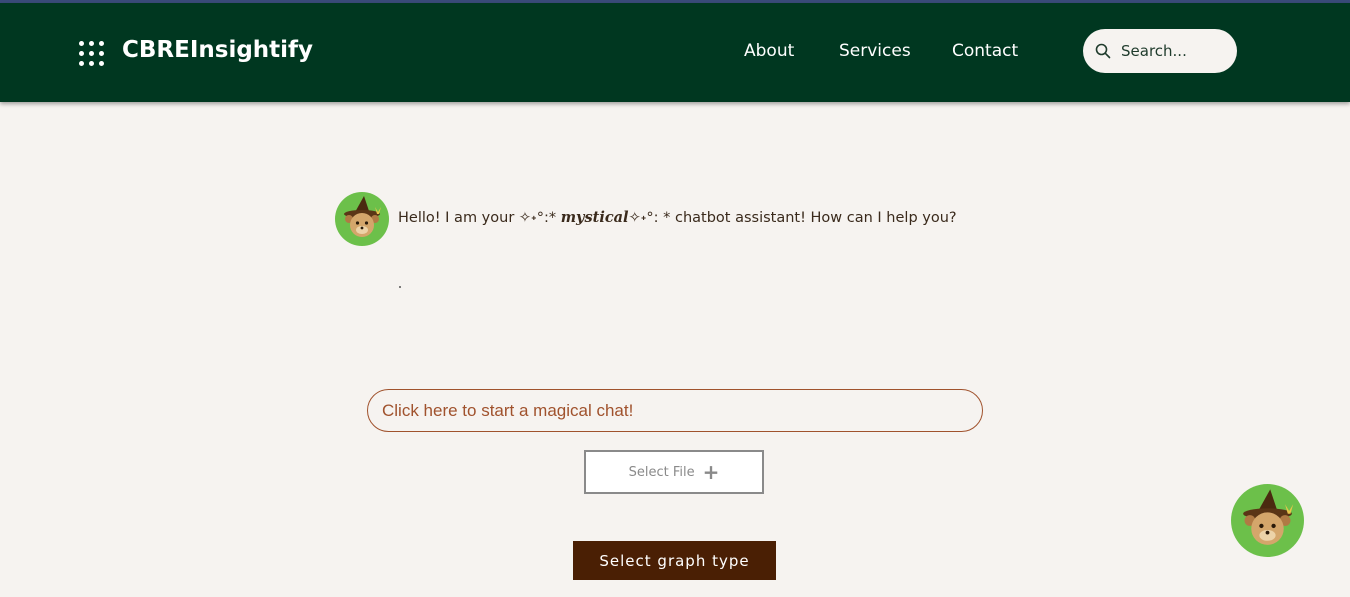 Image resolution: width=1350 pixels, height=597 pixels. Describe the element at coordinates (217, 50) in the screenshot. I see `brand-name: CBREInsightify` at that location.